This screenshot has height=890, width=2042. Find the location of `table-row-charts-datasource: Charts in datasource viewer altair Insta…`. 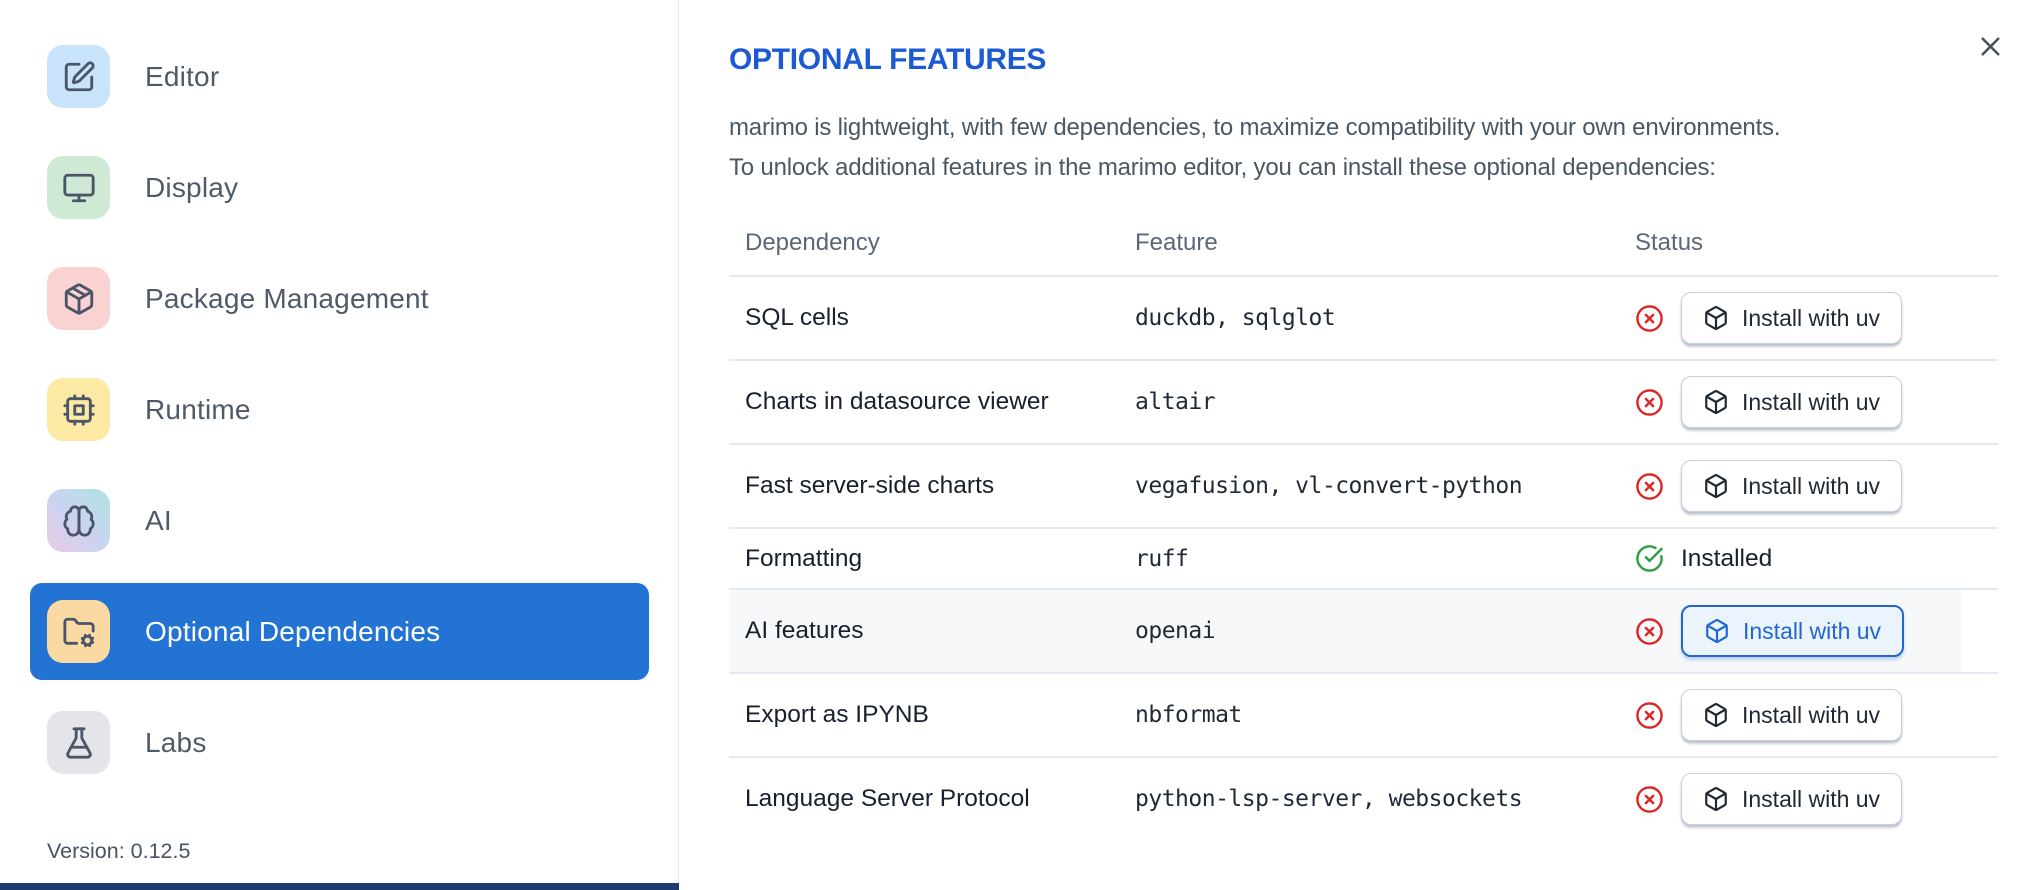

table-row-charts-datasource: Charts in datasource viewer altair Insta… is located at coordinates (1363, 401).